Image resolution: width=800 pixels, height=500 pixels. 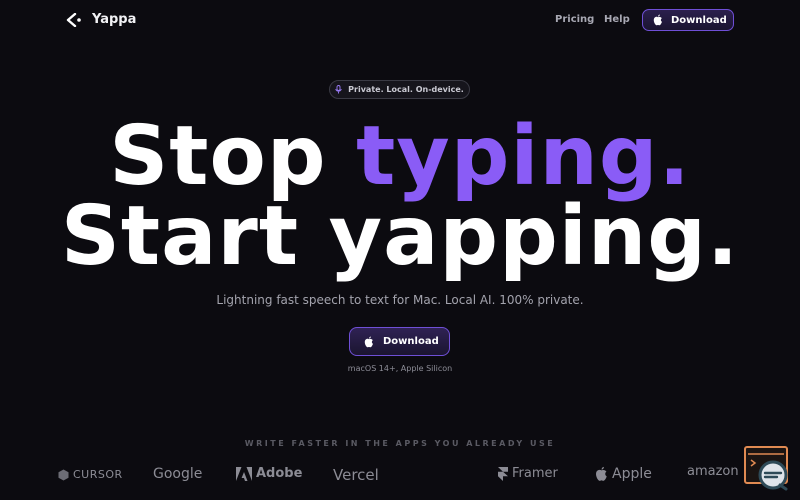 I want to click on framer-logo-text: Framer, so click(x=535, y=473).